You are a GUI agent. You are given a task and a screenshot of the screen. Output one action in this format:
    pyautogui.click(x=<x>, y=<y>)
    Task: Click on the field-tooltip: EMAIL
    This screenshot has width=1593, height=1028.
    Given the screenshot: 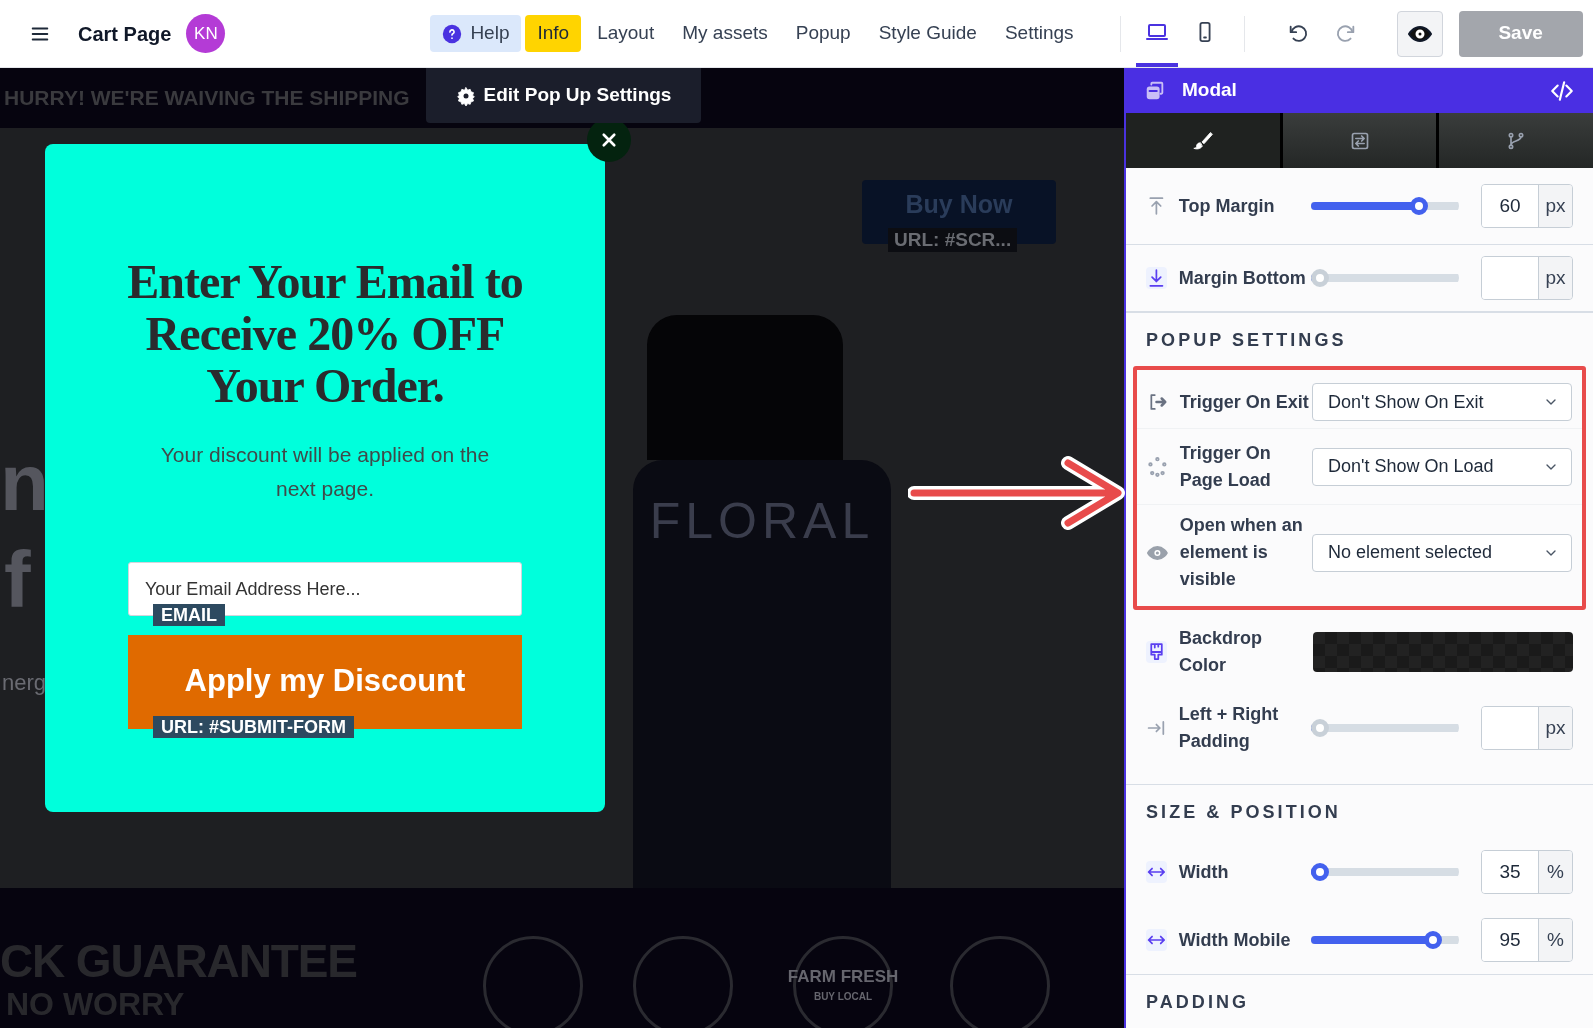 What is the action you would take?
    pyautogui.click(x=189, y=615)
    